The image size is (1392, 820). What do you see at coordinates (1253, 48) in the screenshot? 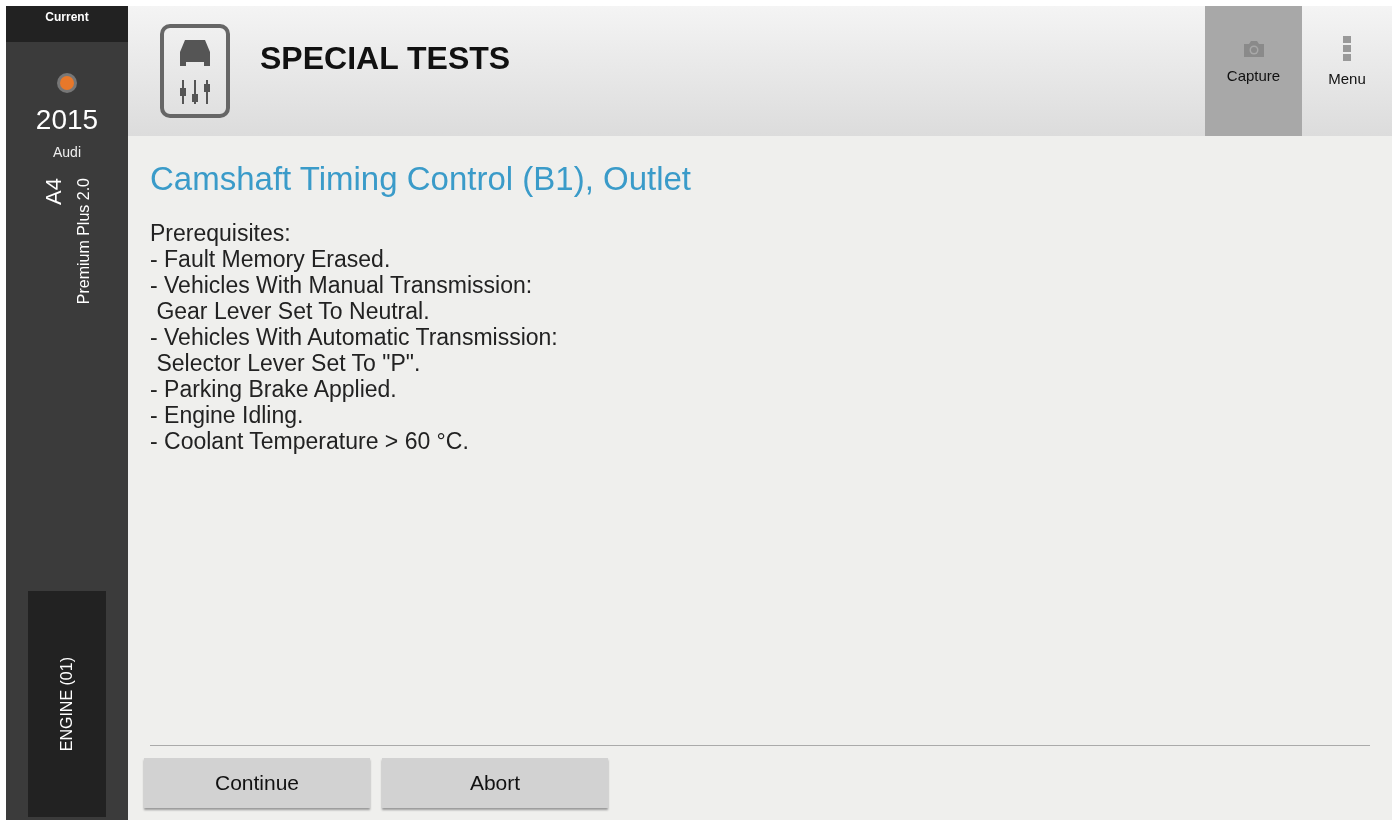
I see `camera-icon` at bounding box center [1253, 48].